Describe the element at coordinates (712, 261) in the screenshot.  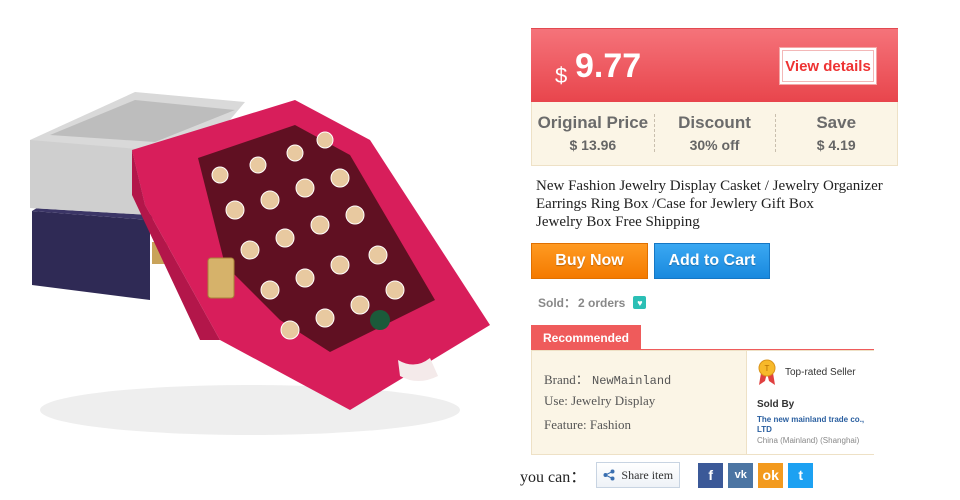
I see `add-to-cart-button: Add to Cart` at that location.